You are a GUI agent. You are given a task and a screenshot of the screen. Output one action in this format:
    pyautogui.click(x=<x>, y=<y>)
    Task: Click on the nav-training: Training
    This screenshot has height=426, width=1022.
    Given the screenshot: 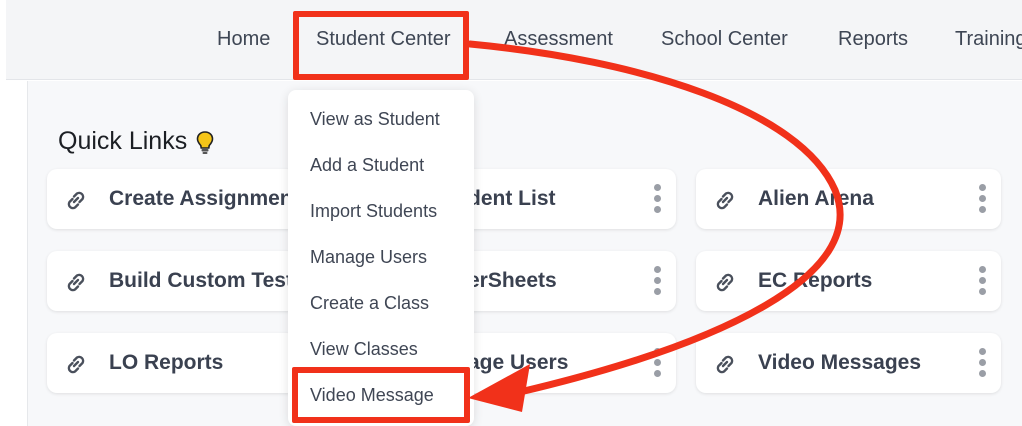 What is the action you would take?
    pyautogui.click(x=988, y=39)
    